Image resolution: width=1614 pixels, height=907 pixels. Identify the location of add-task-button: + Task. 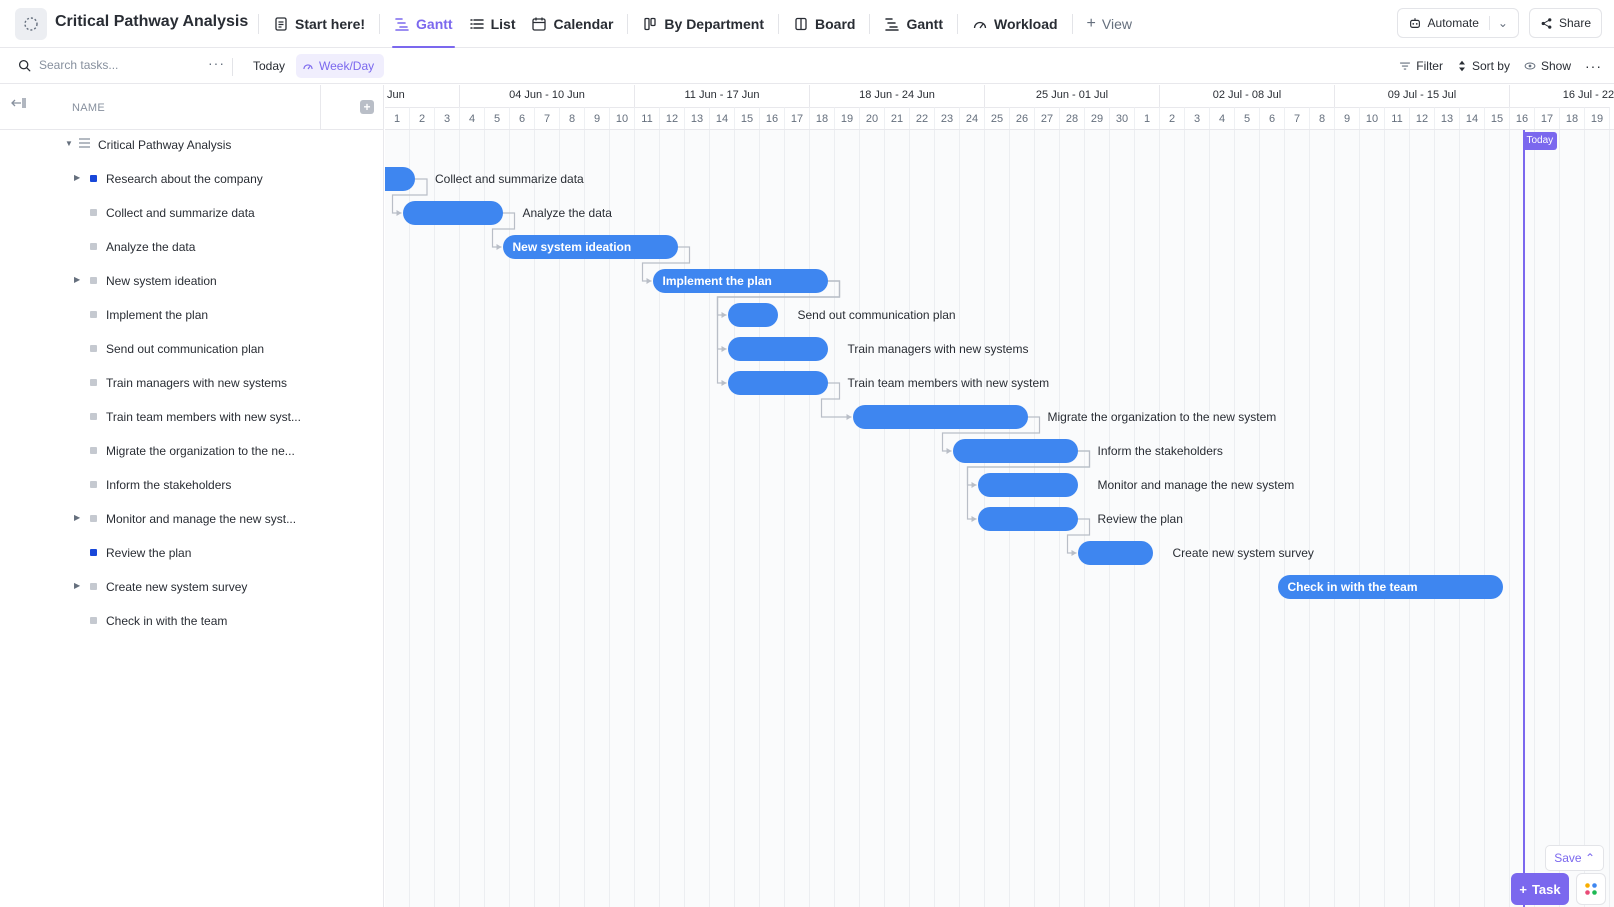
(1540, 889).